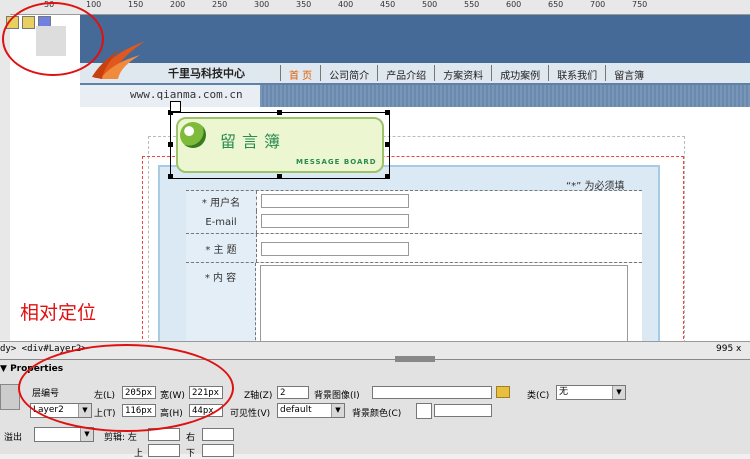 The height and width of the screenshot is (459, 750). Describe the element at coordinates (598, 4) in the screenshot. I see `ruler-tick: 700` at that location.